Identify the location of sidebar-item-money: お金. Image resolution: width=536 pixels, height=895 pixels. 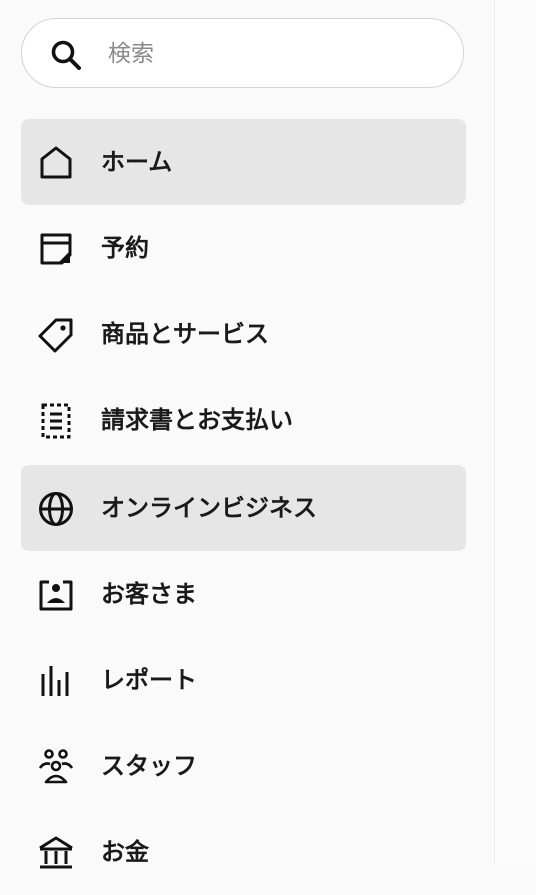
(243, 852).